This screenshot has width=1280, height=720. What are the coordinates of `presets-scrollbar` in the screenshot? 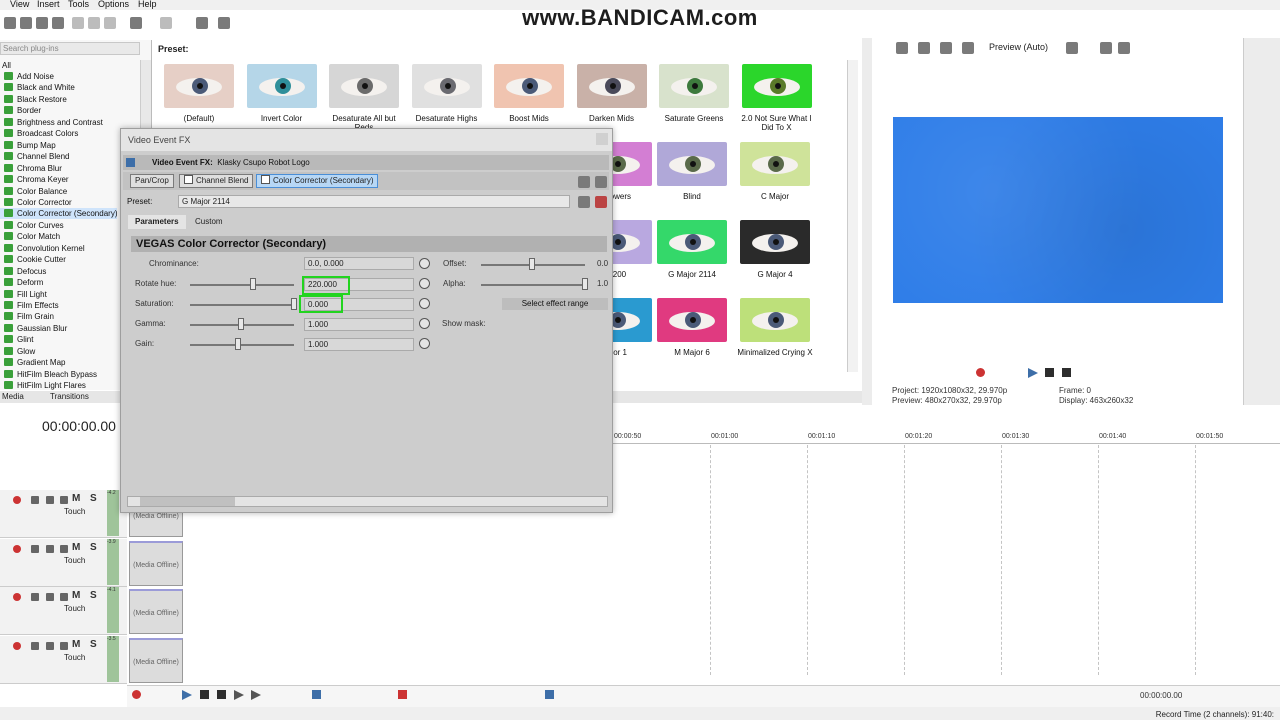 It's located at (852, 216).